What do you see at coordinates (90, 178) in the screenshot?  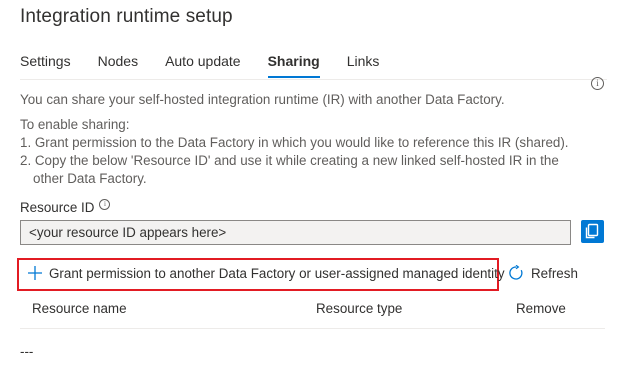 I see `step-2-line-2: other Data Factory.` at bounding box center [90, 178].